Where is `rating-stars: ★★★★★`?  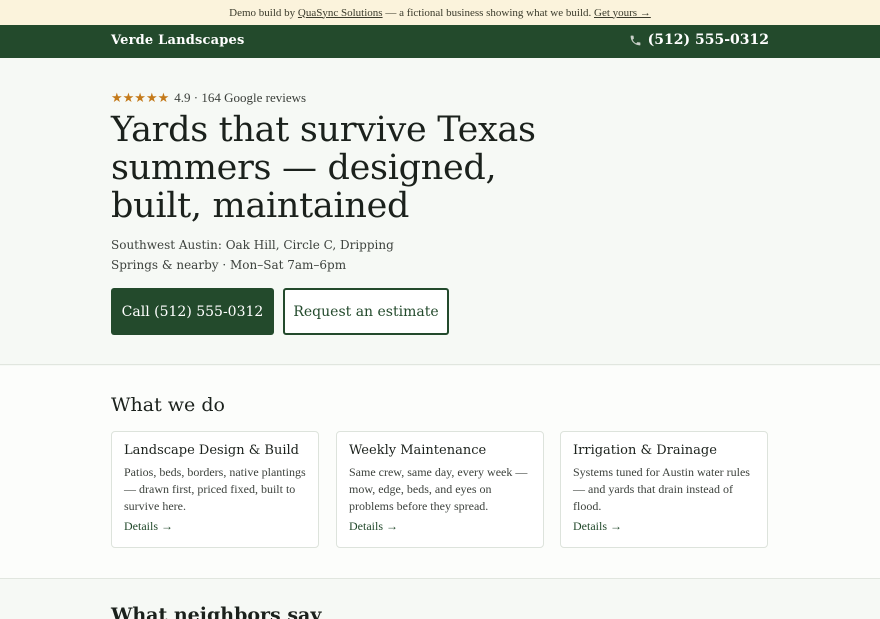 rating-stars: ★★★★★ is located at coordinates (140, 97).